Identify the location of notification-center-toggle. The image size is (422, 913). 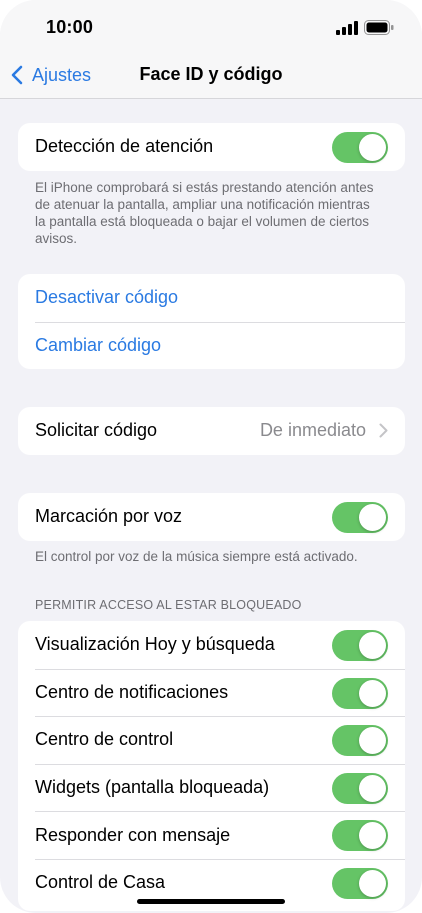
(360, 693).